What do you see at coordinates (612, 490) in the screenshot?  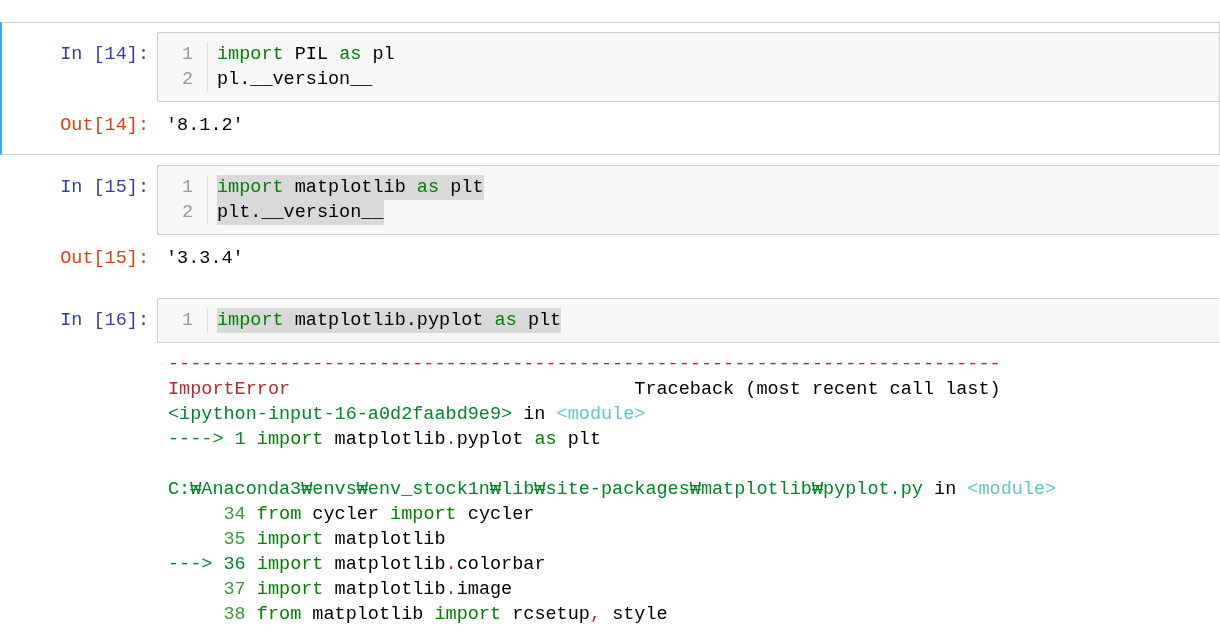 I see `traceback-line: C:₩Anaconda3₩envs₩env_stock1n₩lib₩site-packages₩matplotlib₩pyplot.py in <module>` at bounding box center [612, 490].